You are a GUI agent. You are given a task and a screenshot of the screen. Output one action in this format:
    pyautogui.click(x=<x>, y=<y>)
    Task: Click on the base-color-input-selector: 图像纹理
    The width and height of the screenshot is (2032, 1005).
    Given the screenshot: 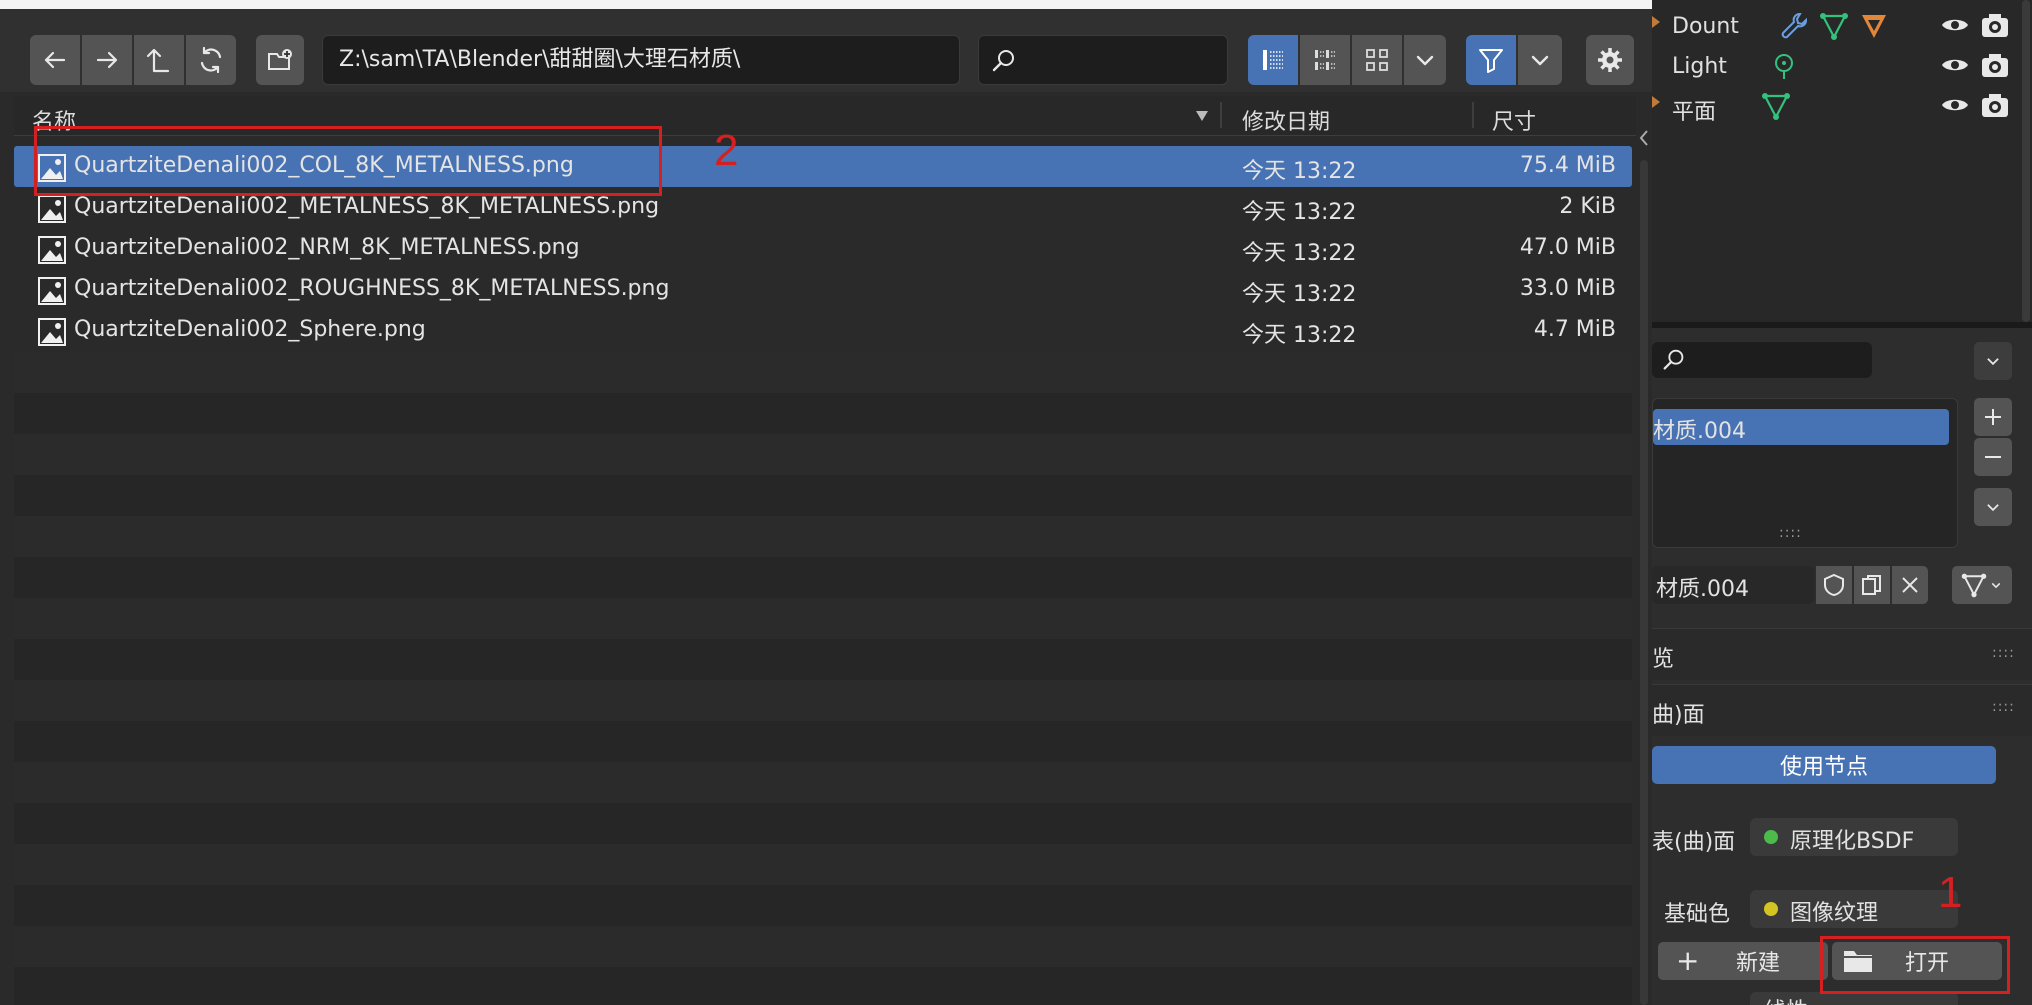 What is the action you would take?
    pyautogui.click(x=1854, y=909)
    